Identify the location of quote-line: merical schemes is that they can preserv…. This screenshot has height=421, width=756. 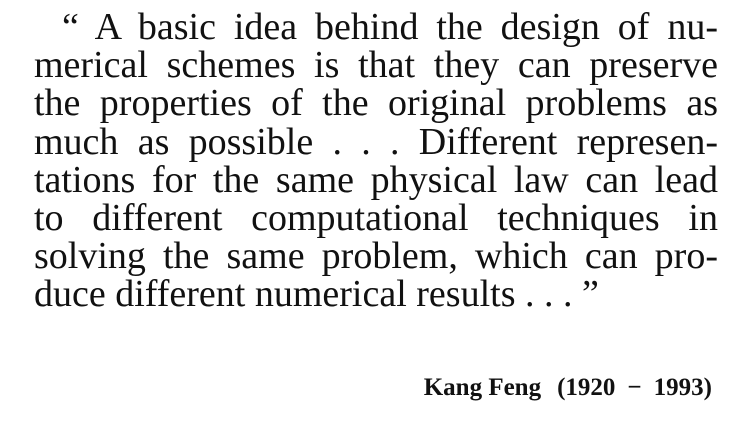
(376, 65).